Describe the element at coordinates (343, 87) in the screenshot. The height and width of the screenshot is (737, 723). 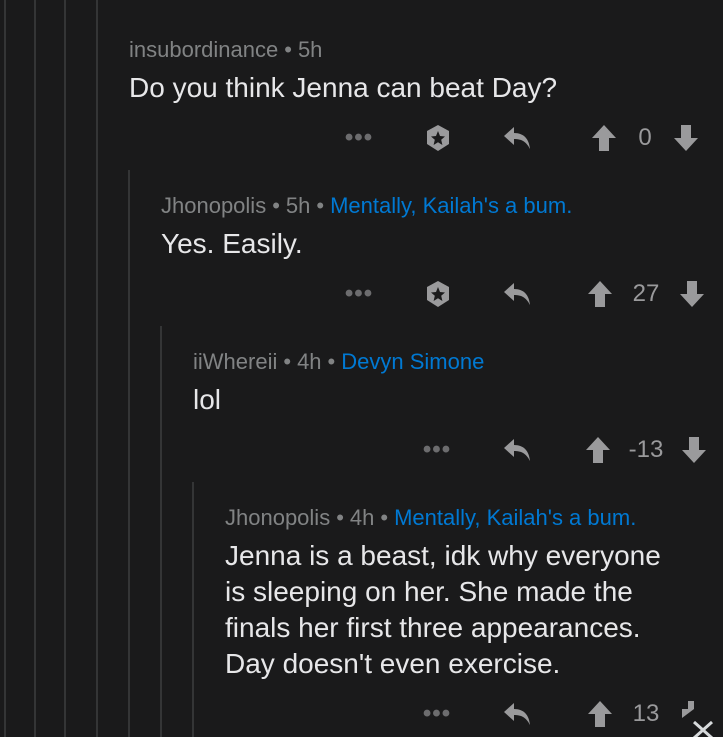
I see `comment-body: Do you think Jenna can beat Day?` at that location.